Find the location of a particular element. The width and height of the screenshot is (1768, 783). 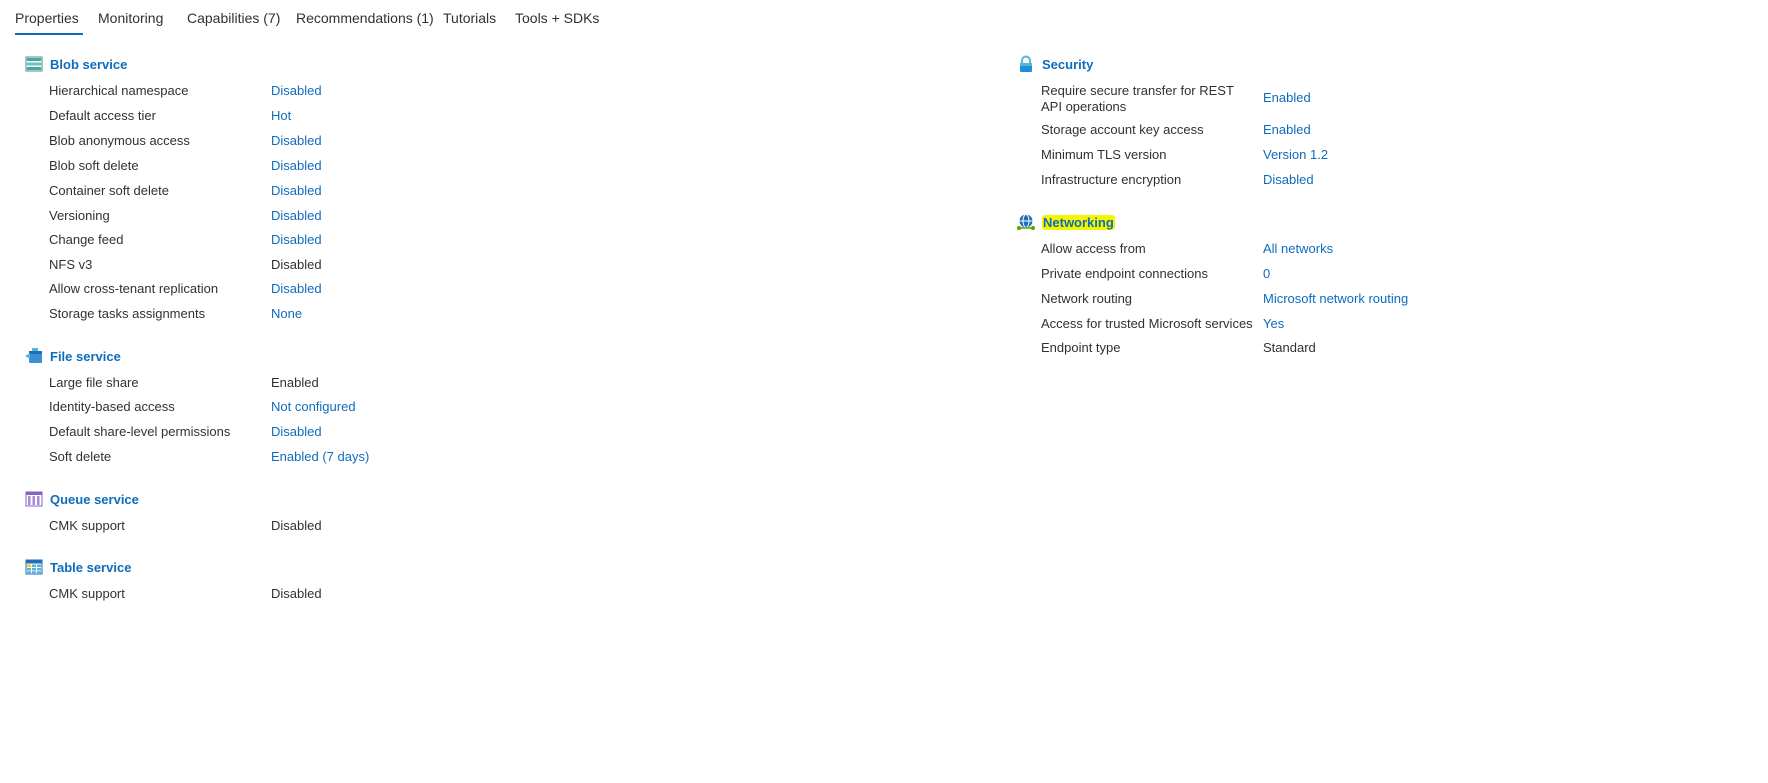

cross-tenant-replication-value: Disabled is located at coordinates (296, 289).